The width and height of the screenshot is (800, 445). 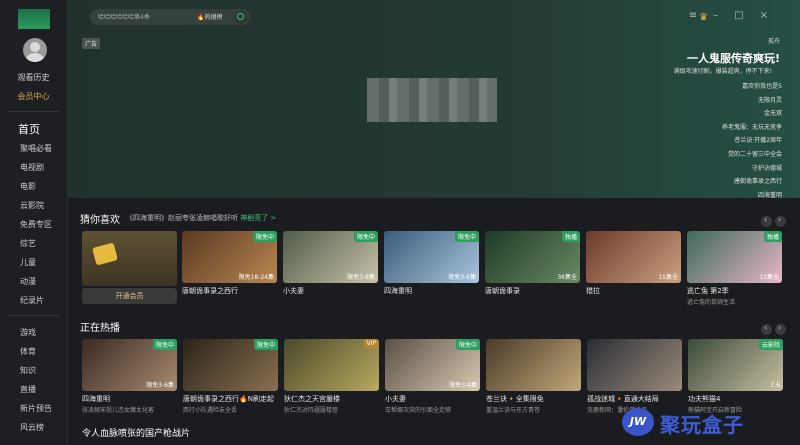 I want to click on sidebar-item-anime: 动漫, so click(x=28, y=281).